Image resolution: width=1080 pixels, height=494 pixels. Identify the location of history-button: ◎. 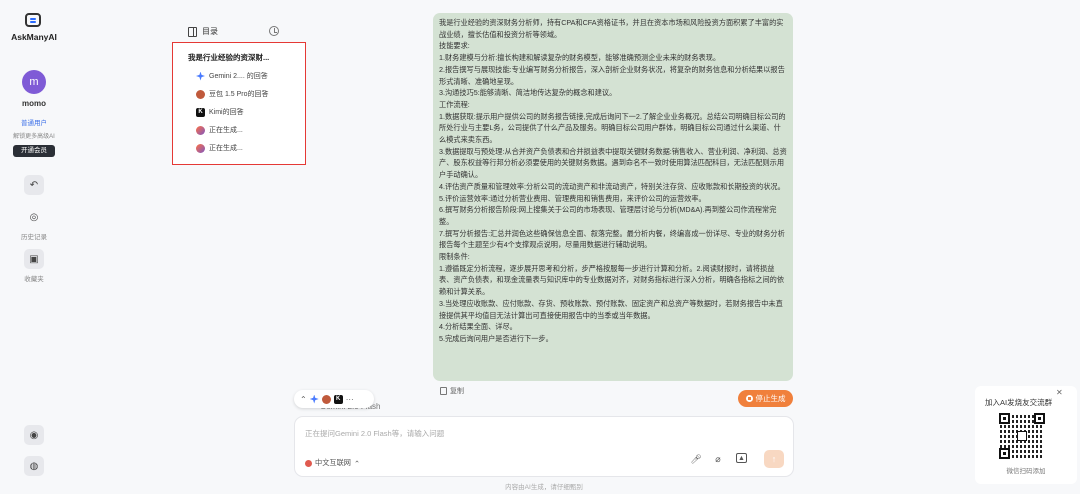
(34, 217).